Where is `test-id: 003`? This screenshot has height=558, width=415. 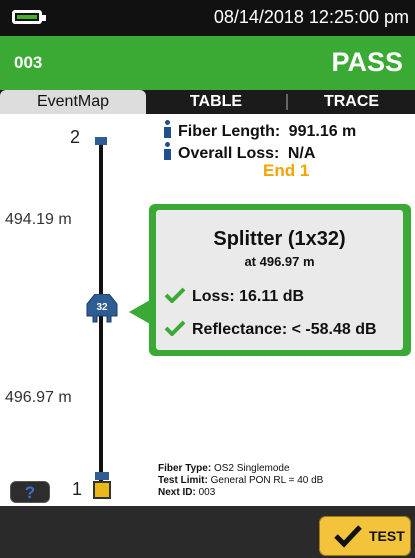 test-id: 003 is located at coordinates (28, 62).